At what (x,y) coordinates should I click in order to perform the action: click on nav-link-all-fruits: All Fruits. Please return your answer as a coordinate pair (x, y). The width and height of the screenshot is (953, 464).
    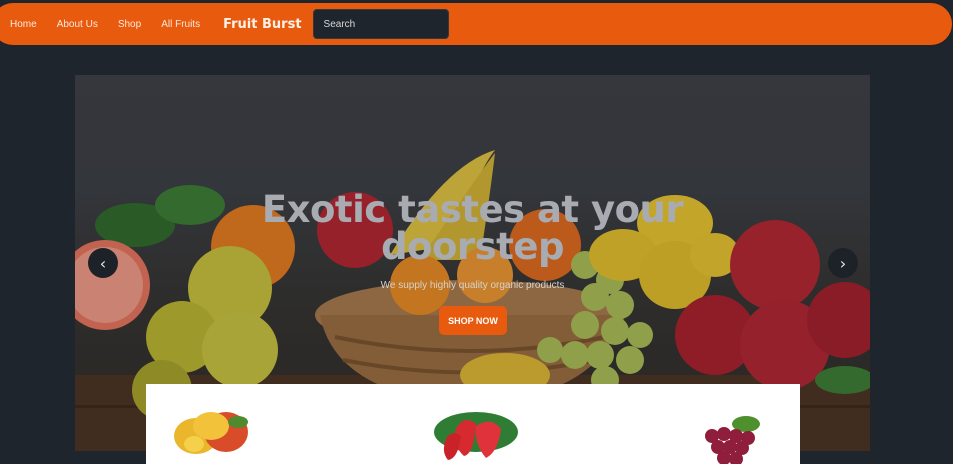
    Looking at the image, I should click on (180, 24).